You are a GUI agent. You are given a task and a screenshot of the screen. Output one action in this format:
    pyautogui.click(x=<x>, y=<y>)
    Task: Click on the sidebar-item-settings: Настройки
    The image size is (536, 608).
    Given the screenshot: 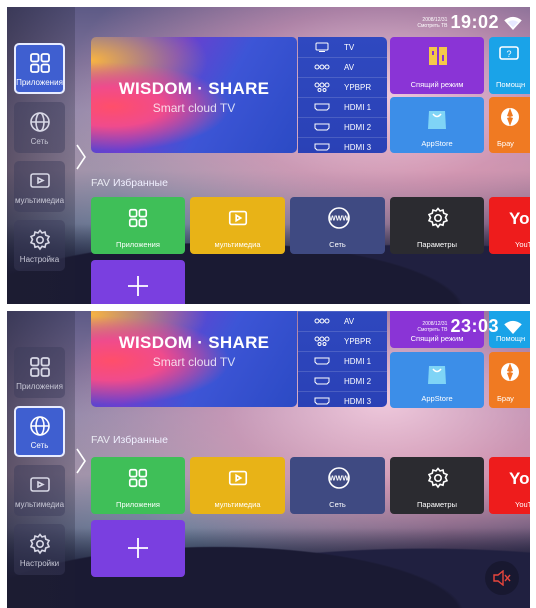 What is the action you would take?
    pyautogui.click(x=39, y=549)
    